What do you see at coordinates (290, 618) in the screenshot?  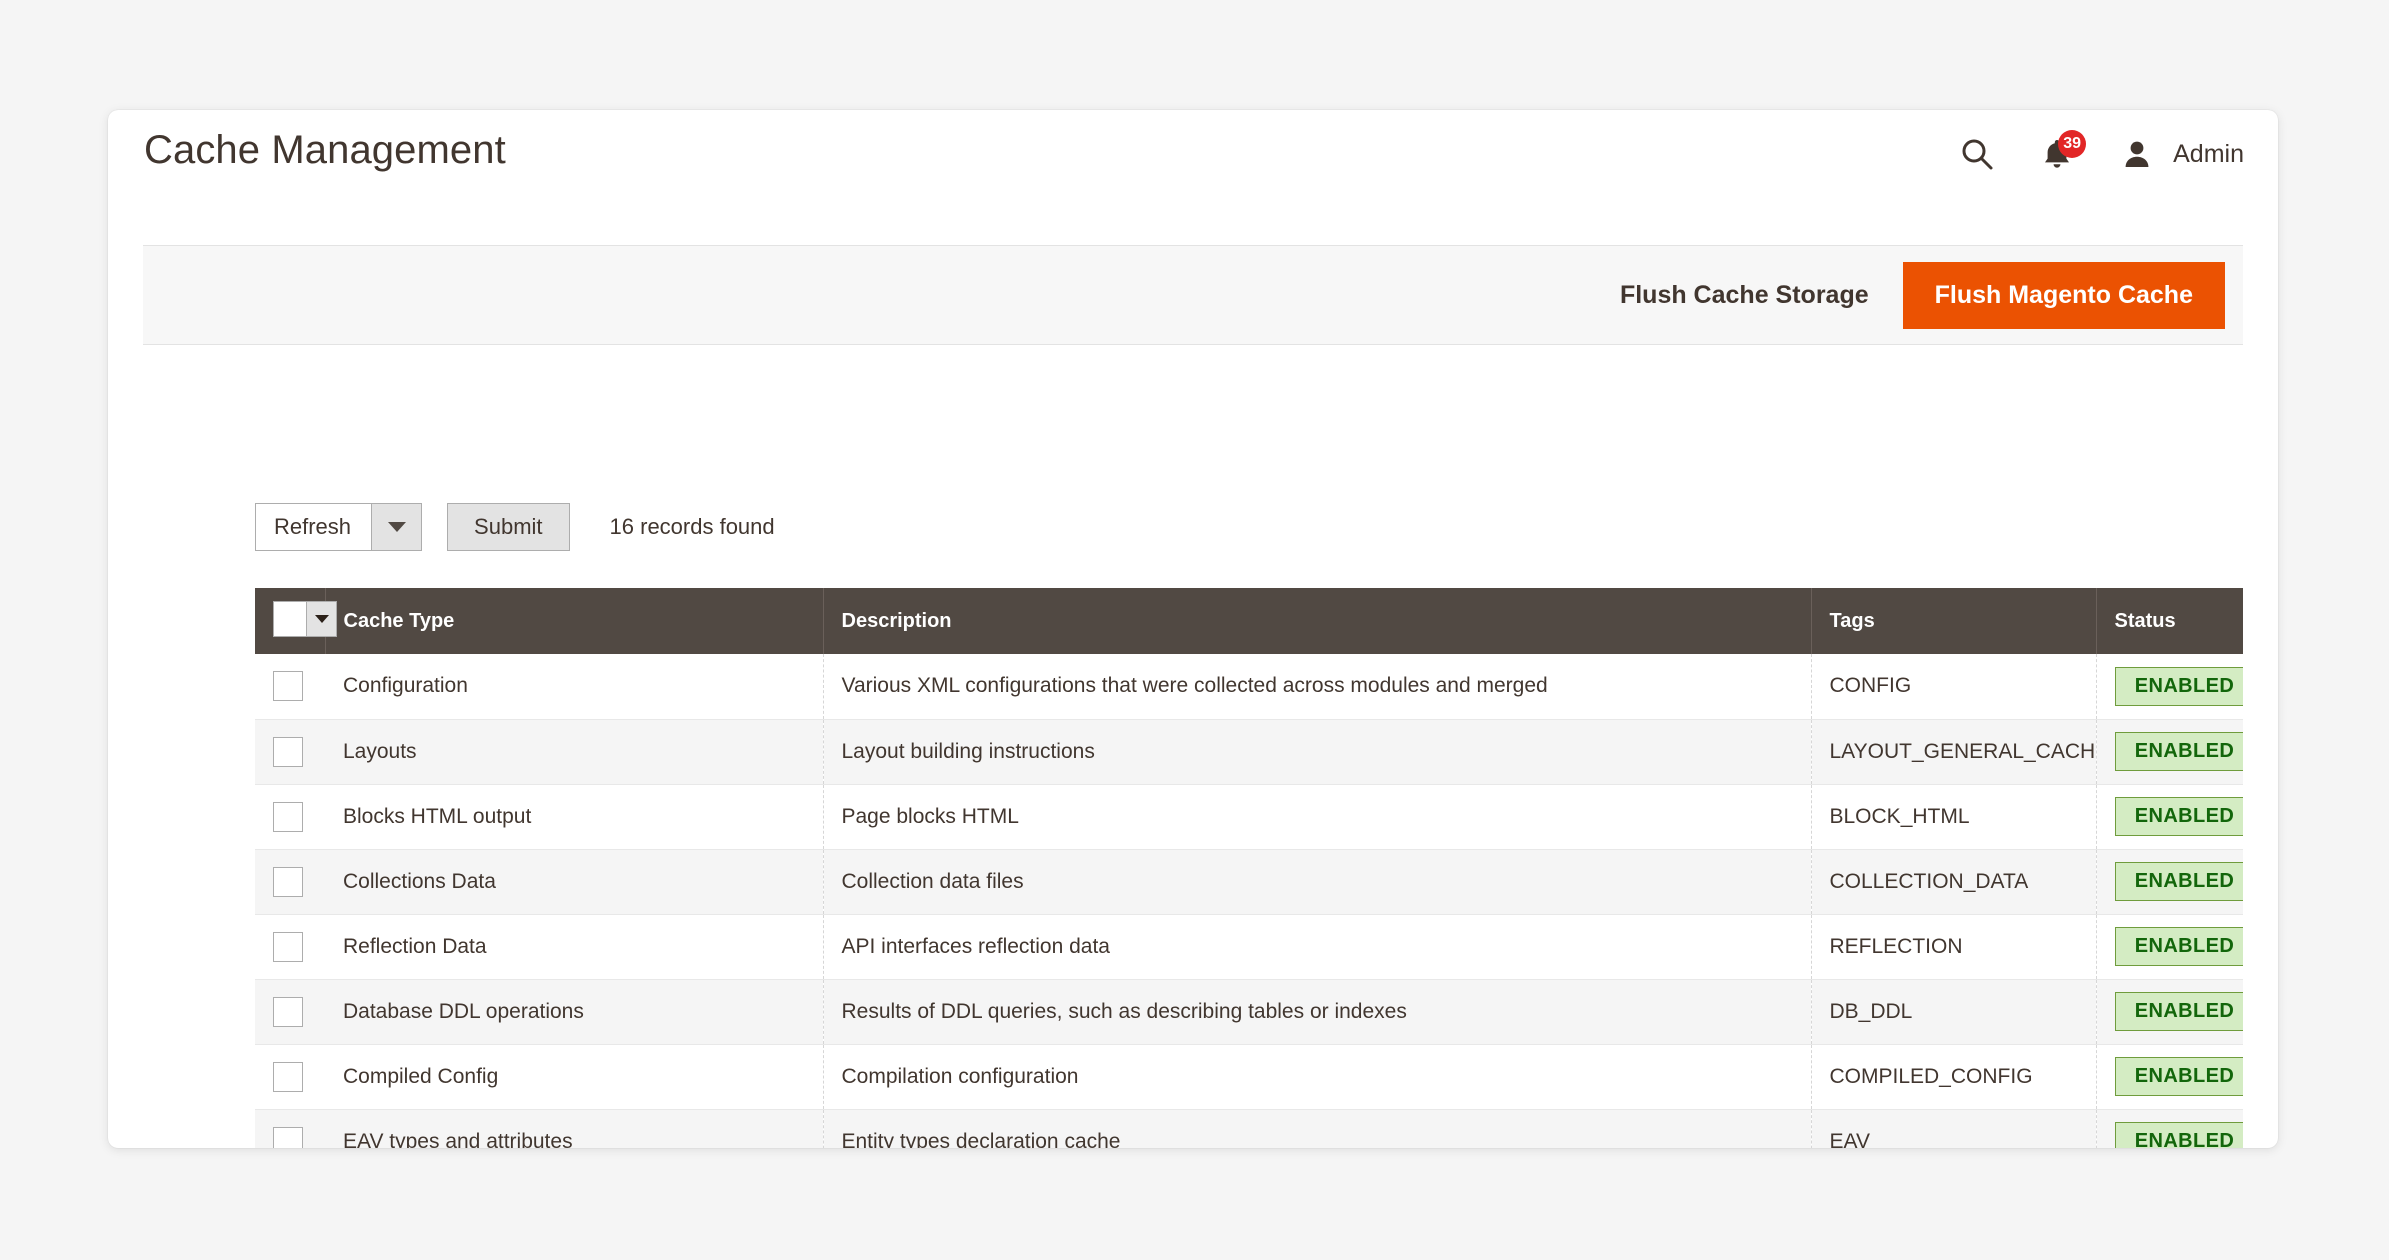 I see `select-all-checkbox` at bounding box center [290, 618].